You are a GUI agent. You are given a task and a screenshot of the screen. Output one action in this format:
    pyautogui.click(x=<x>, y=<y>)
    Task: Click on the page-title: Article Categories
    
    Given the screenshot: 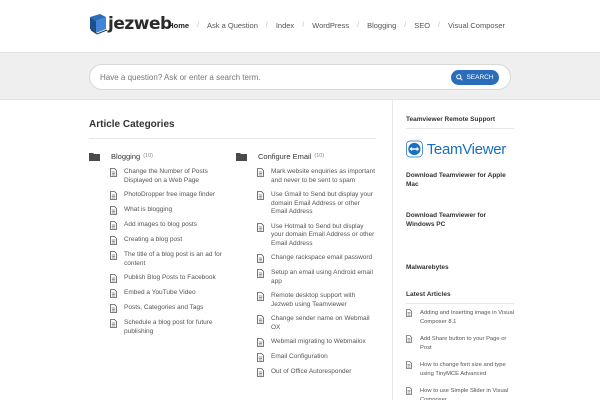 What is the action you would take?
    pyautogui.click(x=132, y=124)
    